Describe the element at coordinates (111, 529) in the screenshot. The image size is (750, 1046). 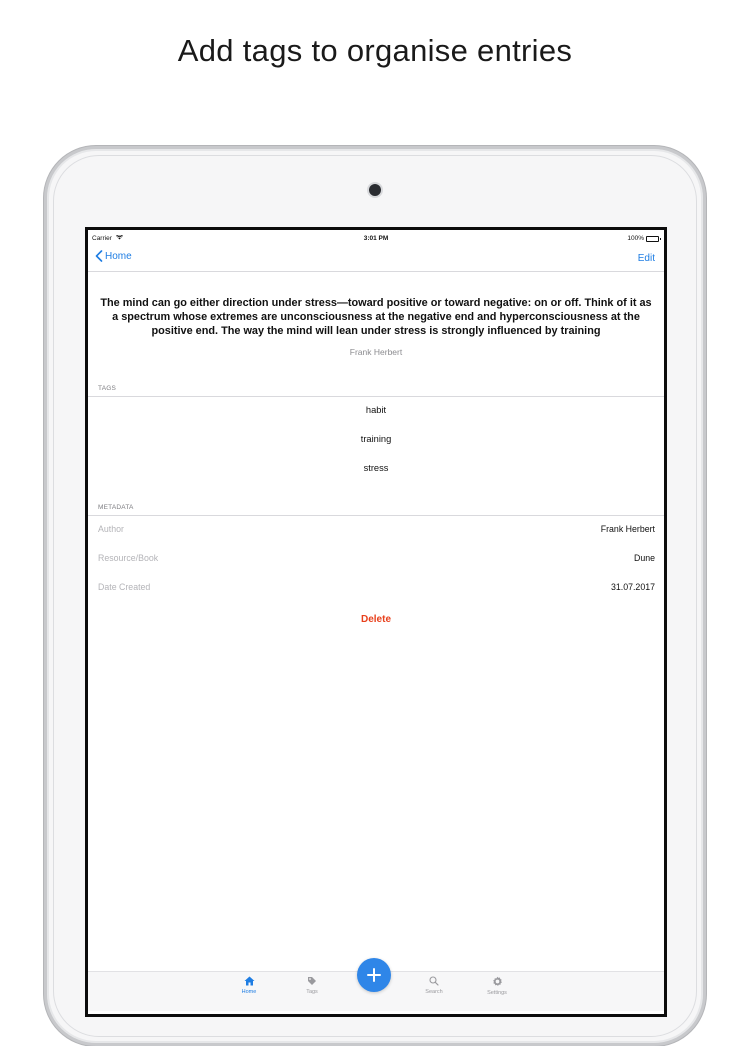
I see `meta-author-label: Author` at that location.